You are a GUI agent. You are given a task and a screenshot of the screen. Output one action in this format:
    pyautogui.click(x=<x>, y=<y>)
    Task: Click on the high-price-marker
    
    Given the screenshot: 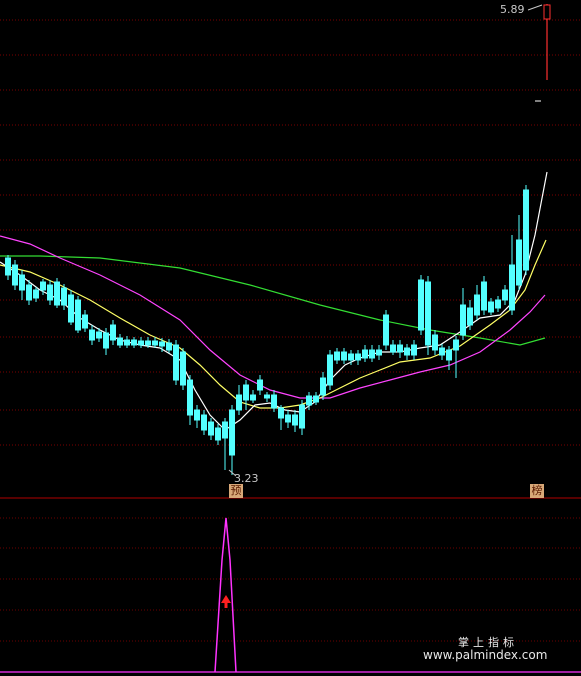 What is the action you would take?
    pyautogui.click(x=539, y=53)
    